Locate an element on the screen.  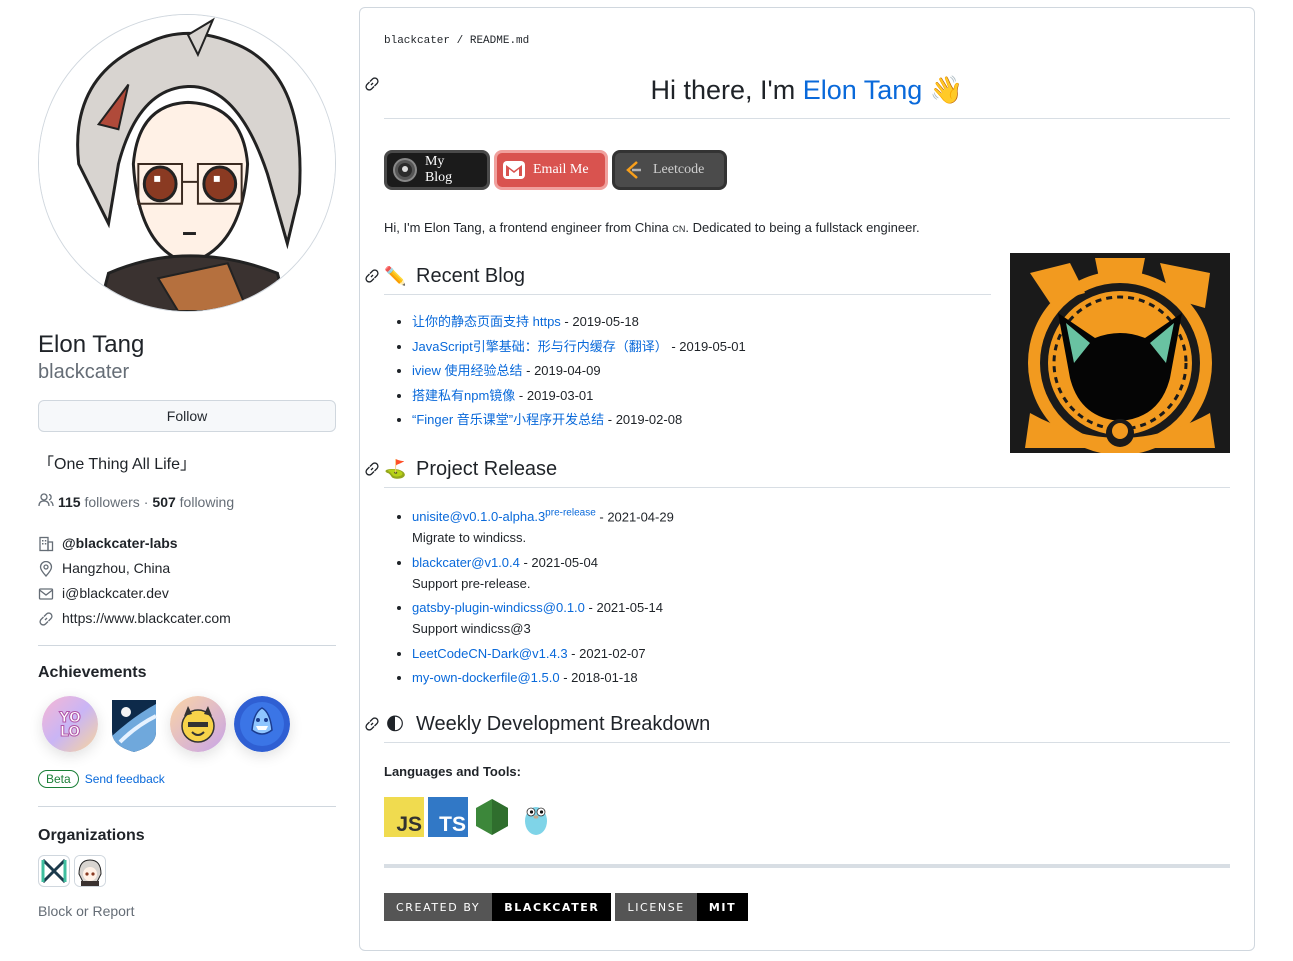
my-blog-label: My Blog is located at coordinates (438, 169).